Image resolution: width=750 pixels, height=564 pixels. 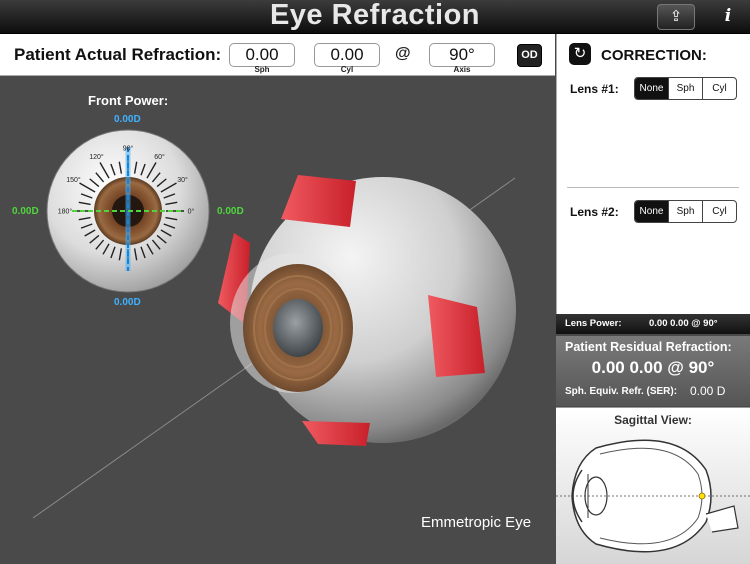 What do you see at coordinates (654, 55) in the screenshot?
I see `correction-title: CORRECTION:` at bounding box center [654, 55].